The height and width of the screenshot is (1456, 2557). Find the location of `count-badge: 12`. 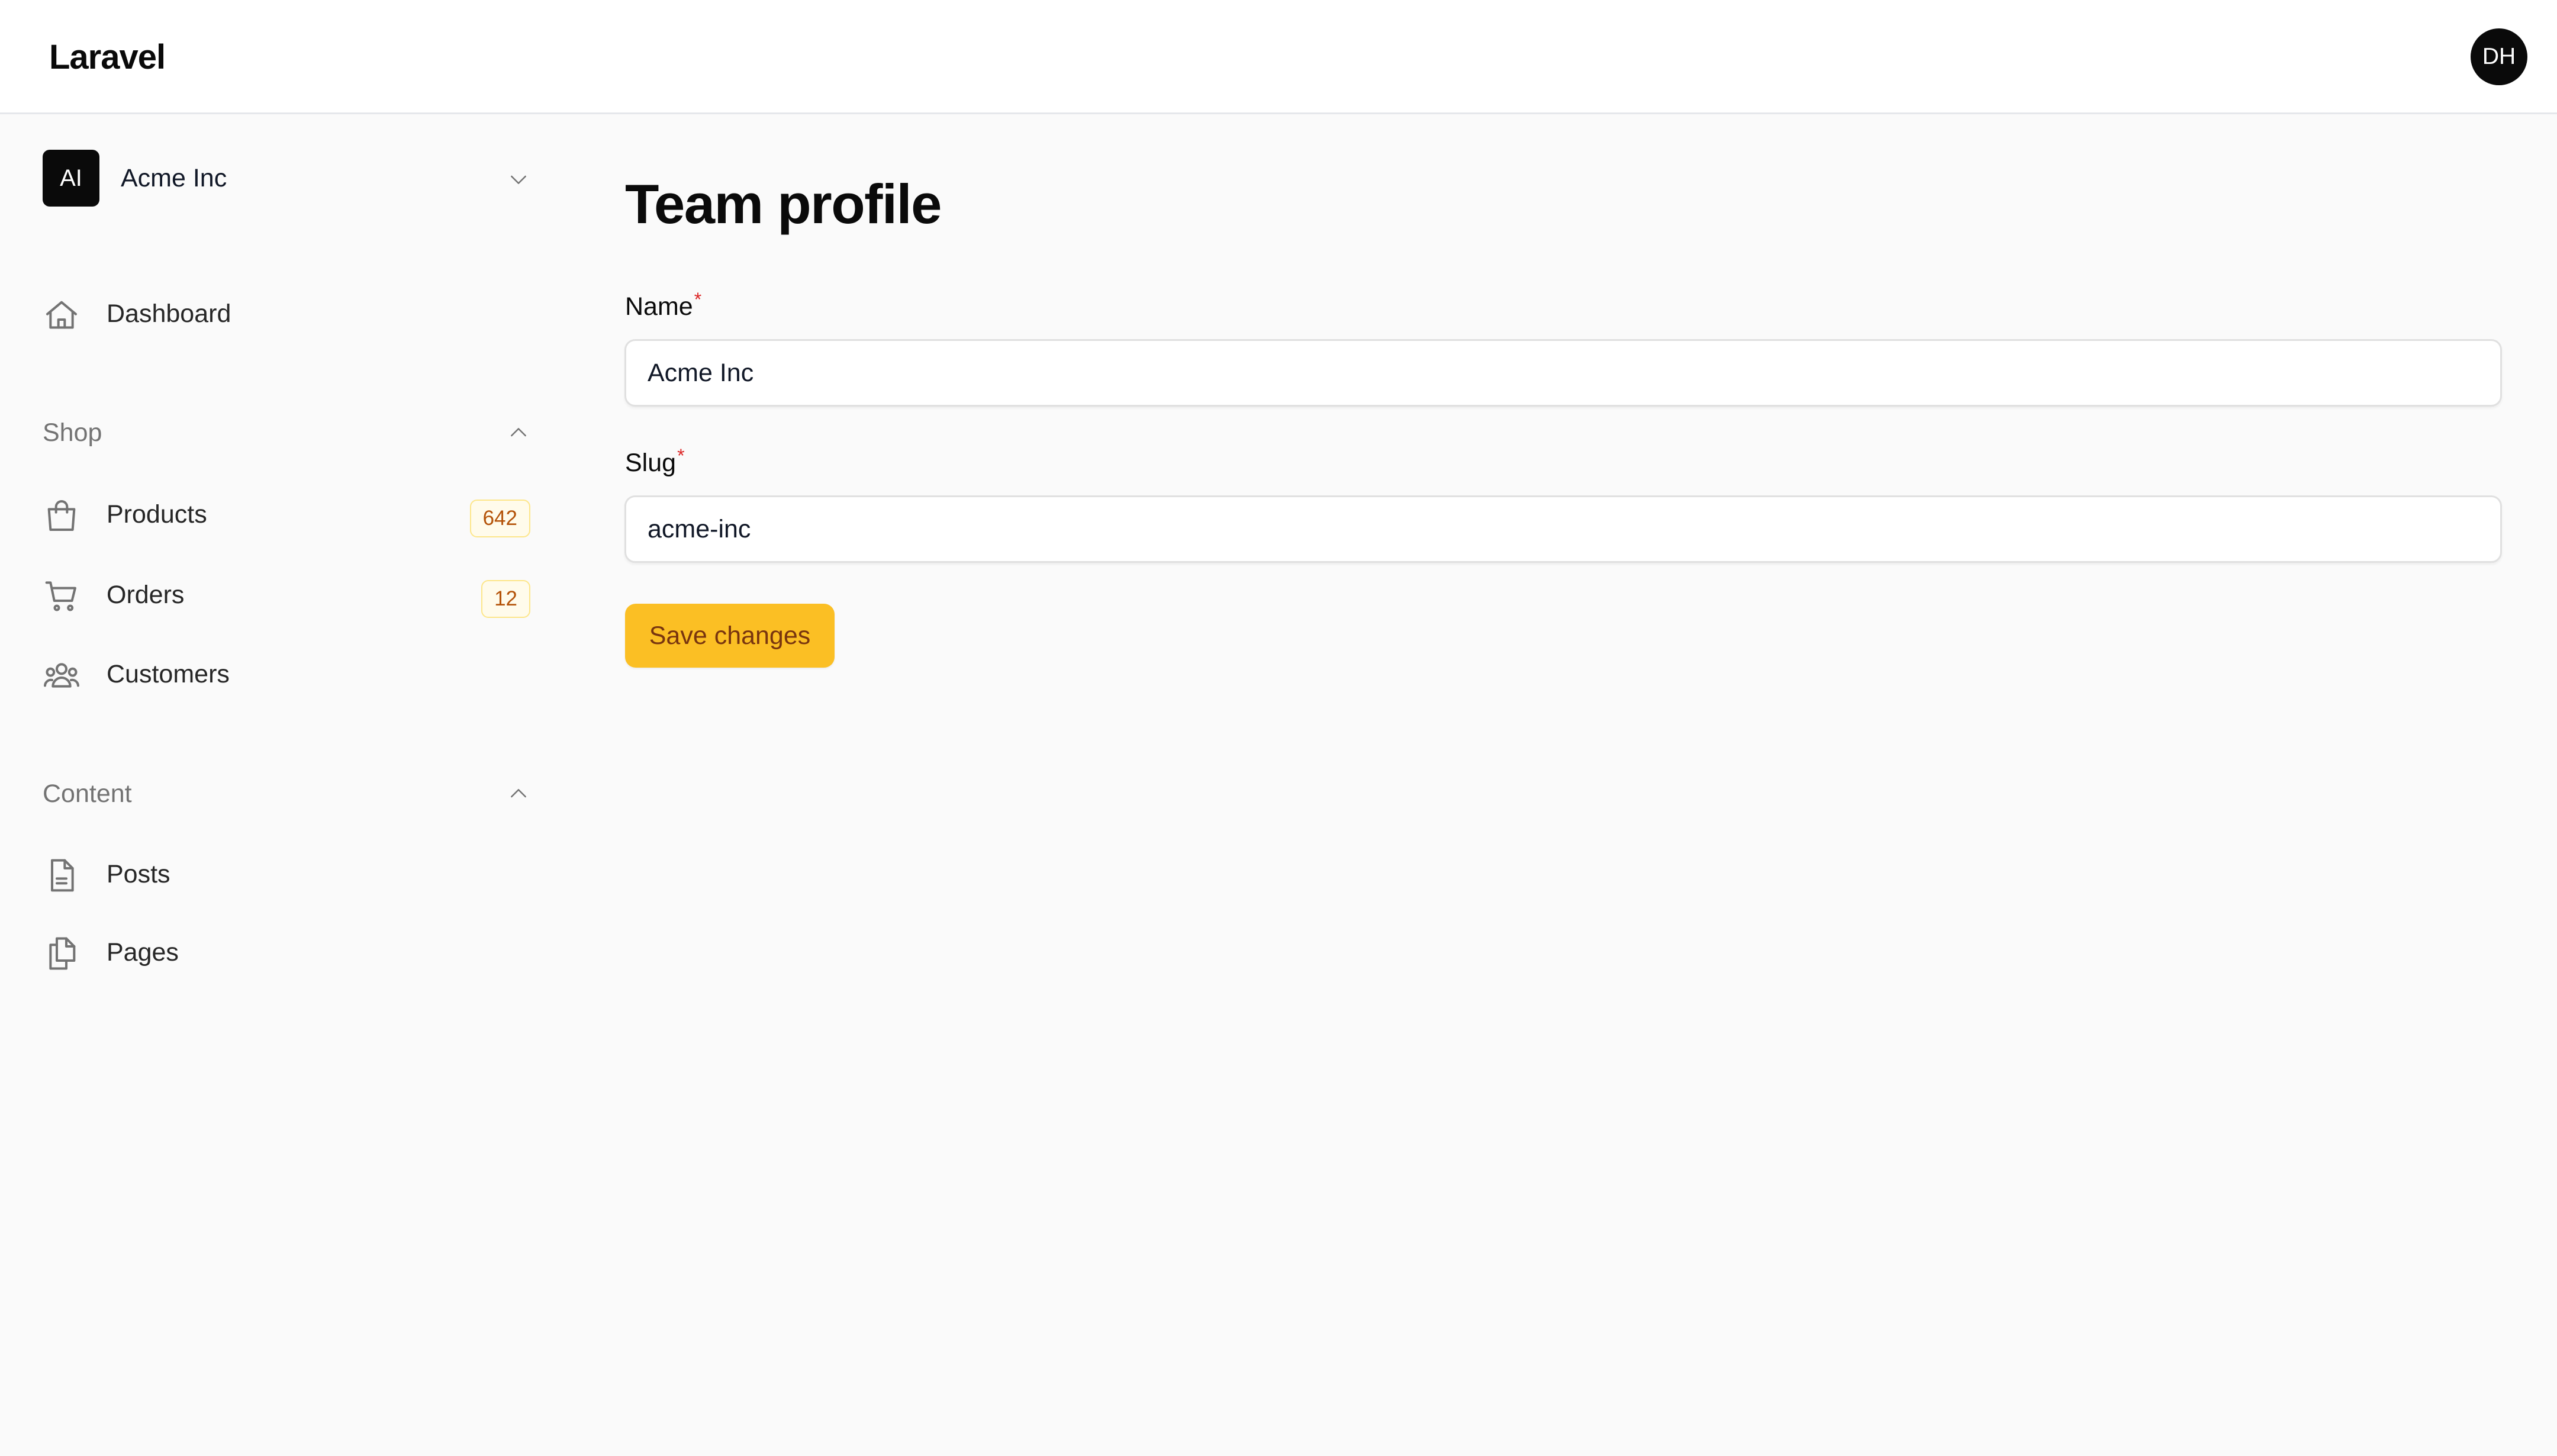

count-badge: 12 is located at coordinates (505, 599).